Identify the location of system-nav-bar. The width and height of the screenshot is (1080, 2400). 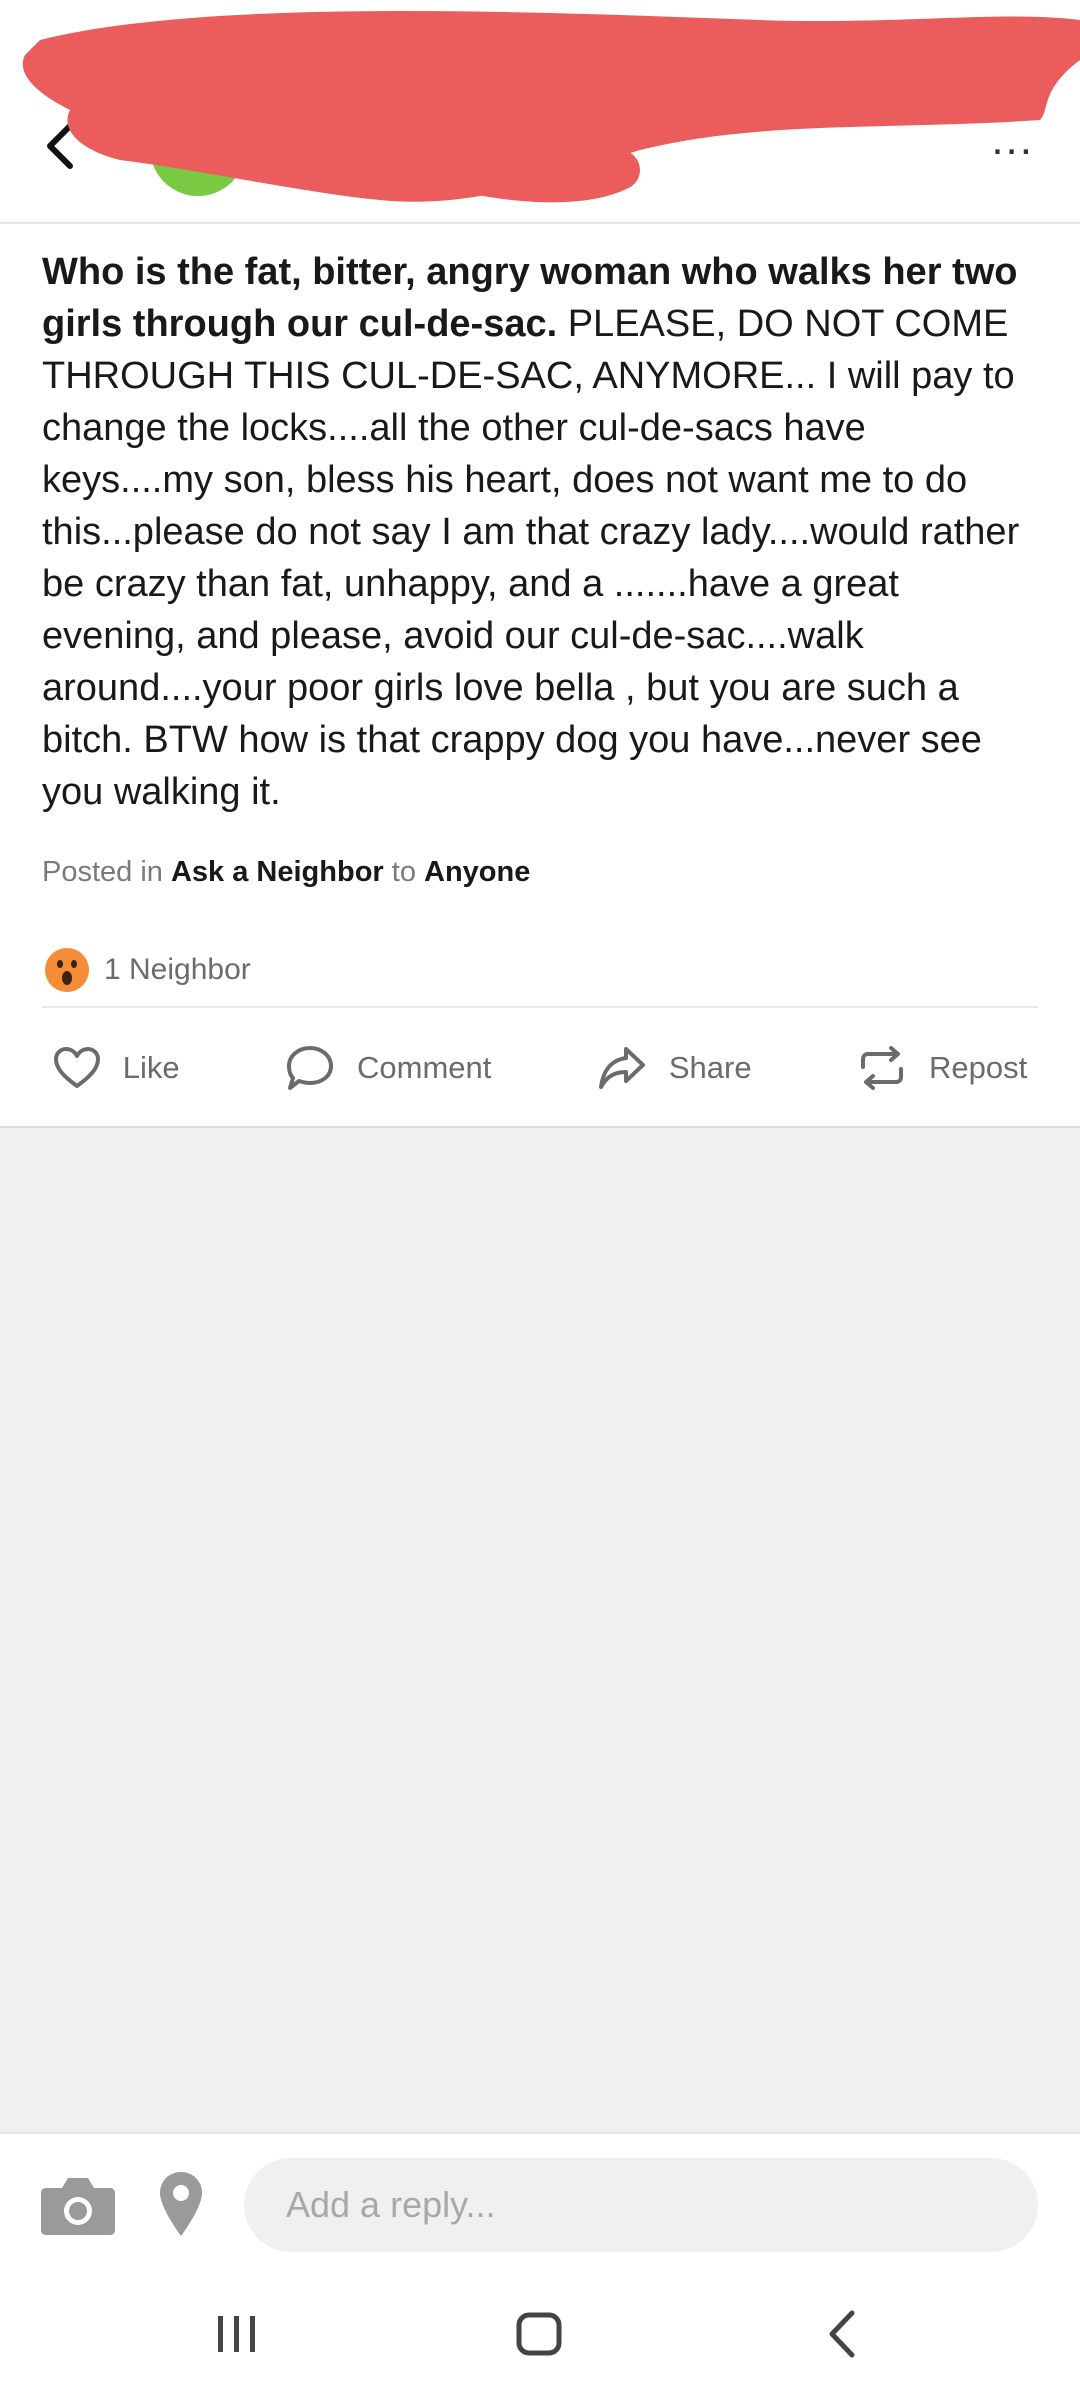
(540, 2336).